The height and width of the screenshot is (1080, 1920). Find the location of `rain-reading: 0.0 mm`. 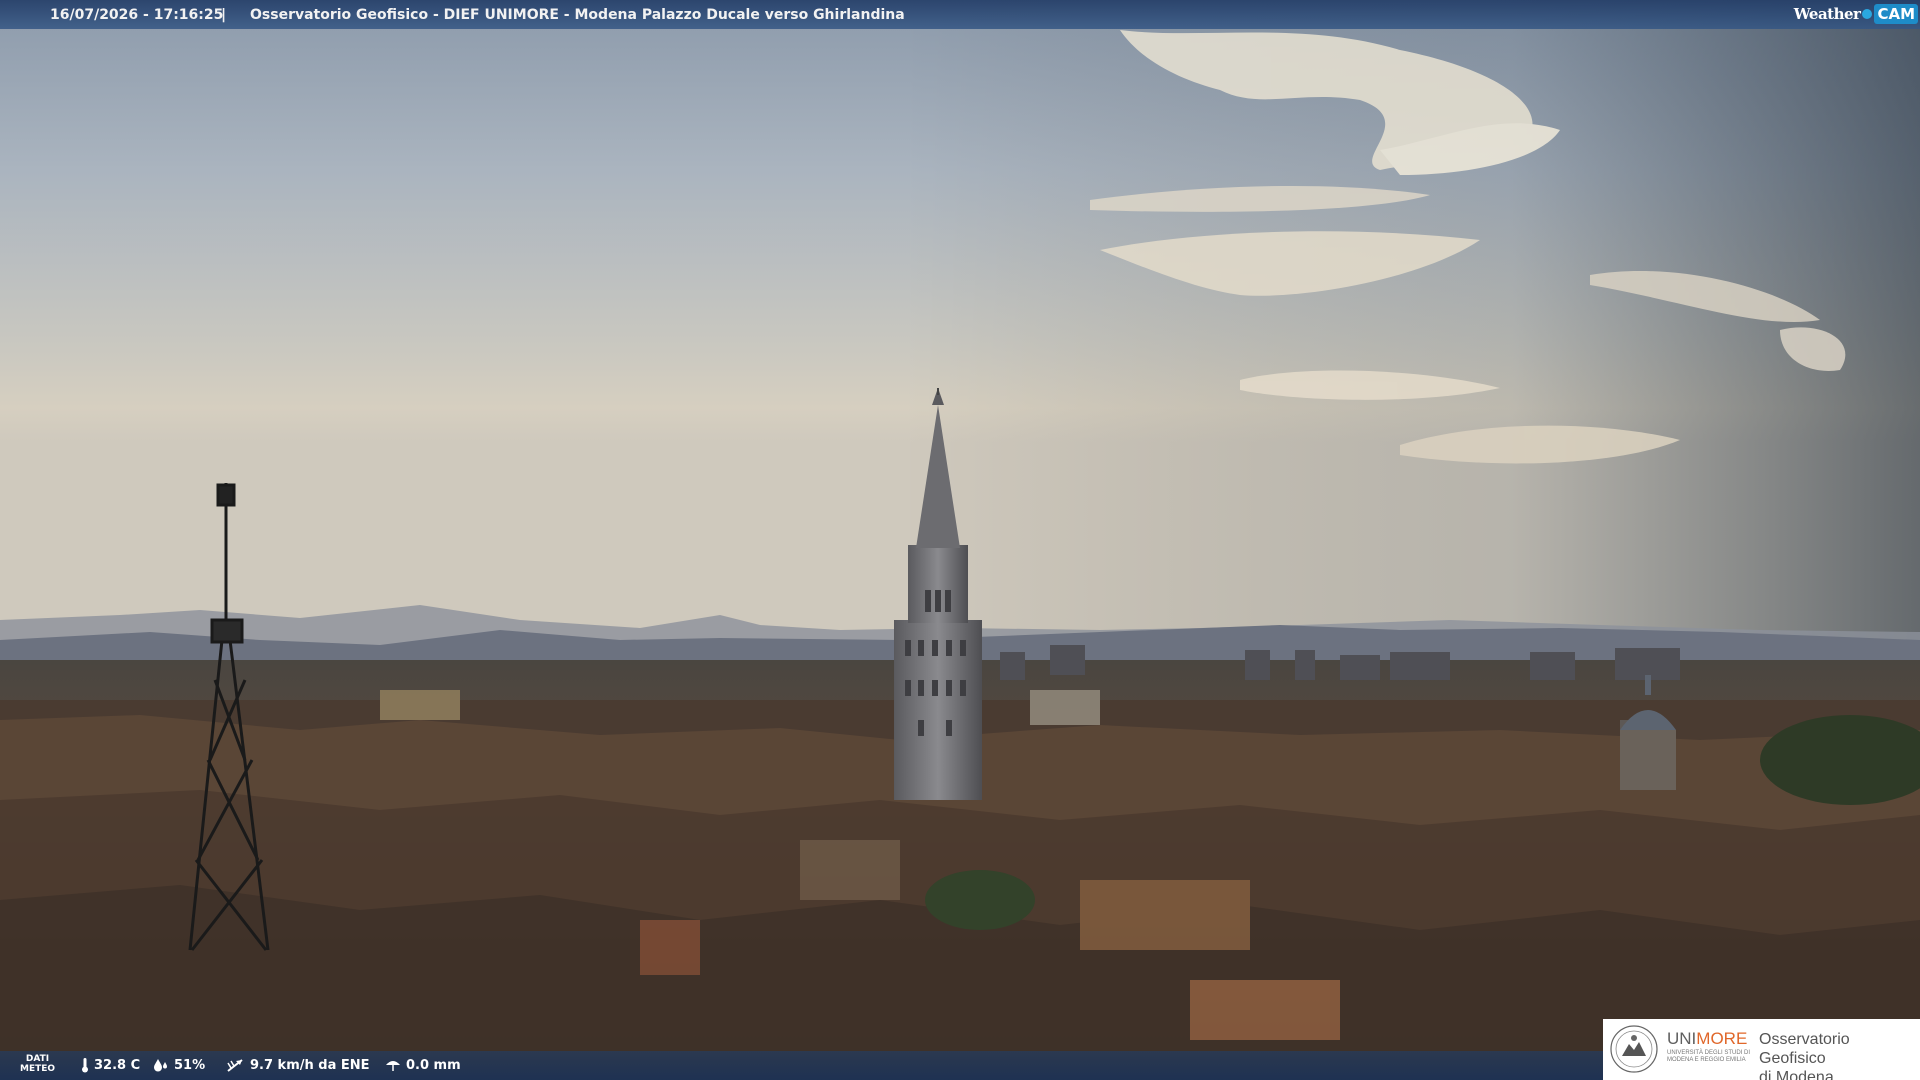

rain-reading: 0.0 mm is located at coordinates (422, 1065).